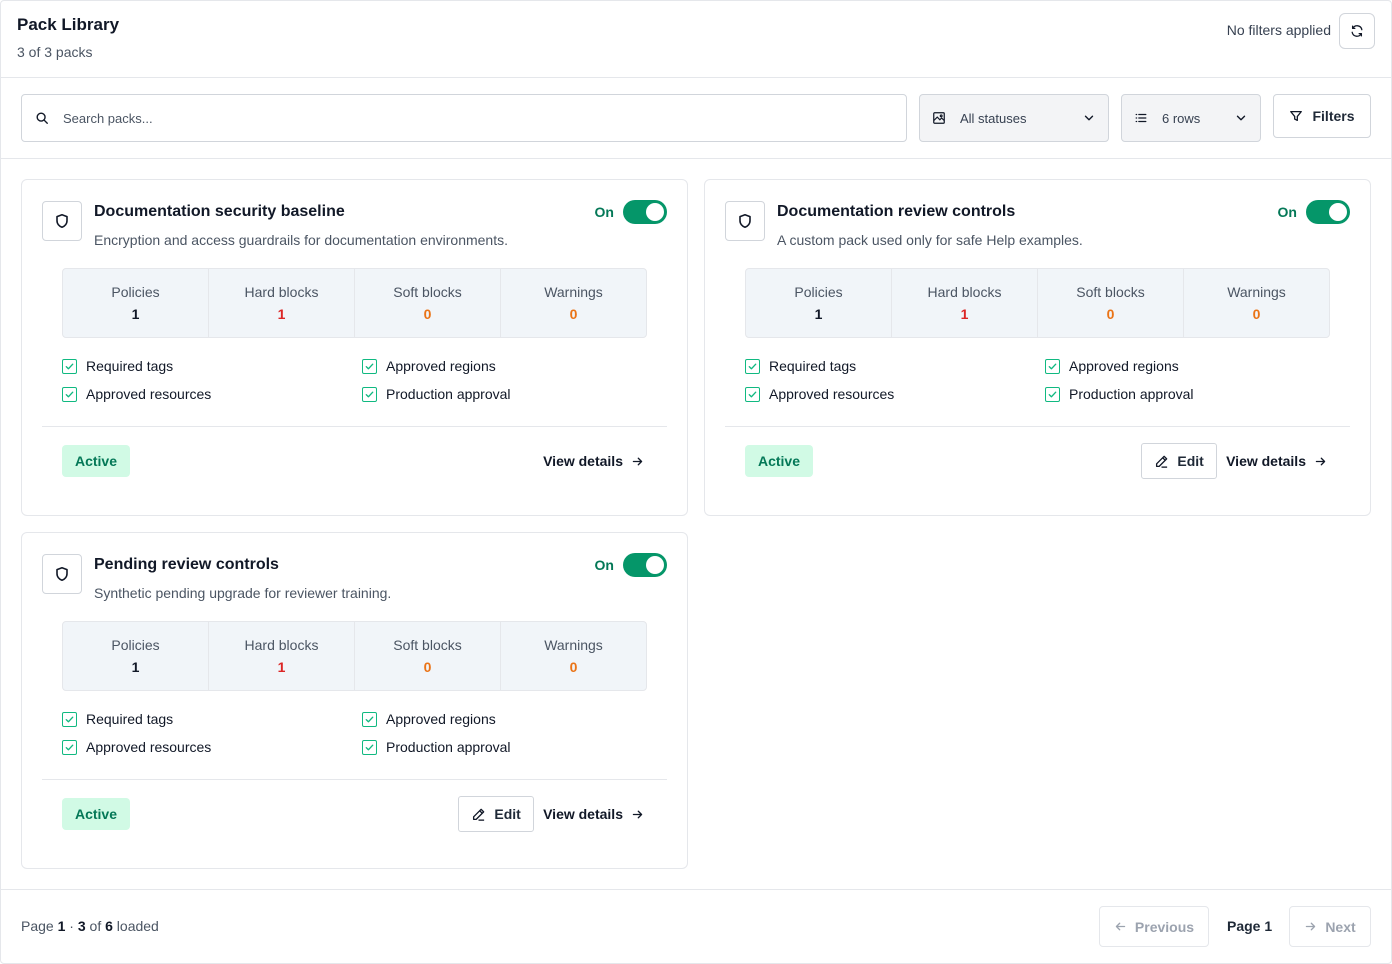 The width and height of the screenshot is (1392, 964). Describe the element at coordinates (1250, 926) in the screenshot. I see `current-page: Page 1` at that location.